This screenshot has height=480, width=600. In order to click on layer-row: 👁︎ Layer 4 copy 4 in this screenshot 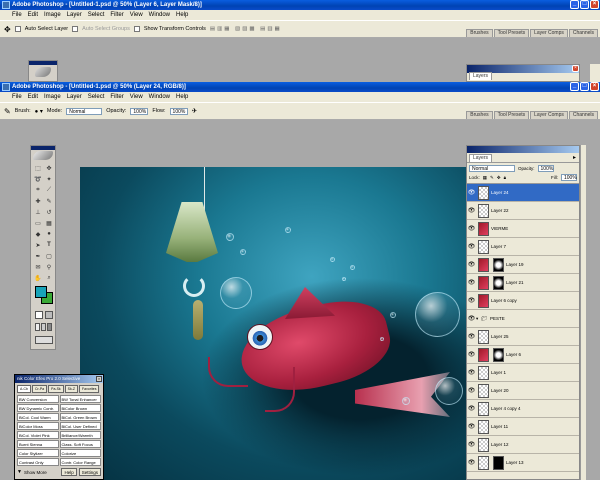, I will do `click(523, 409)`.